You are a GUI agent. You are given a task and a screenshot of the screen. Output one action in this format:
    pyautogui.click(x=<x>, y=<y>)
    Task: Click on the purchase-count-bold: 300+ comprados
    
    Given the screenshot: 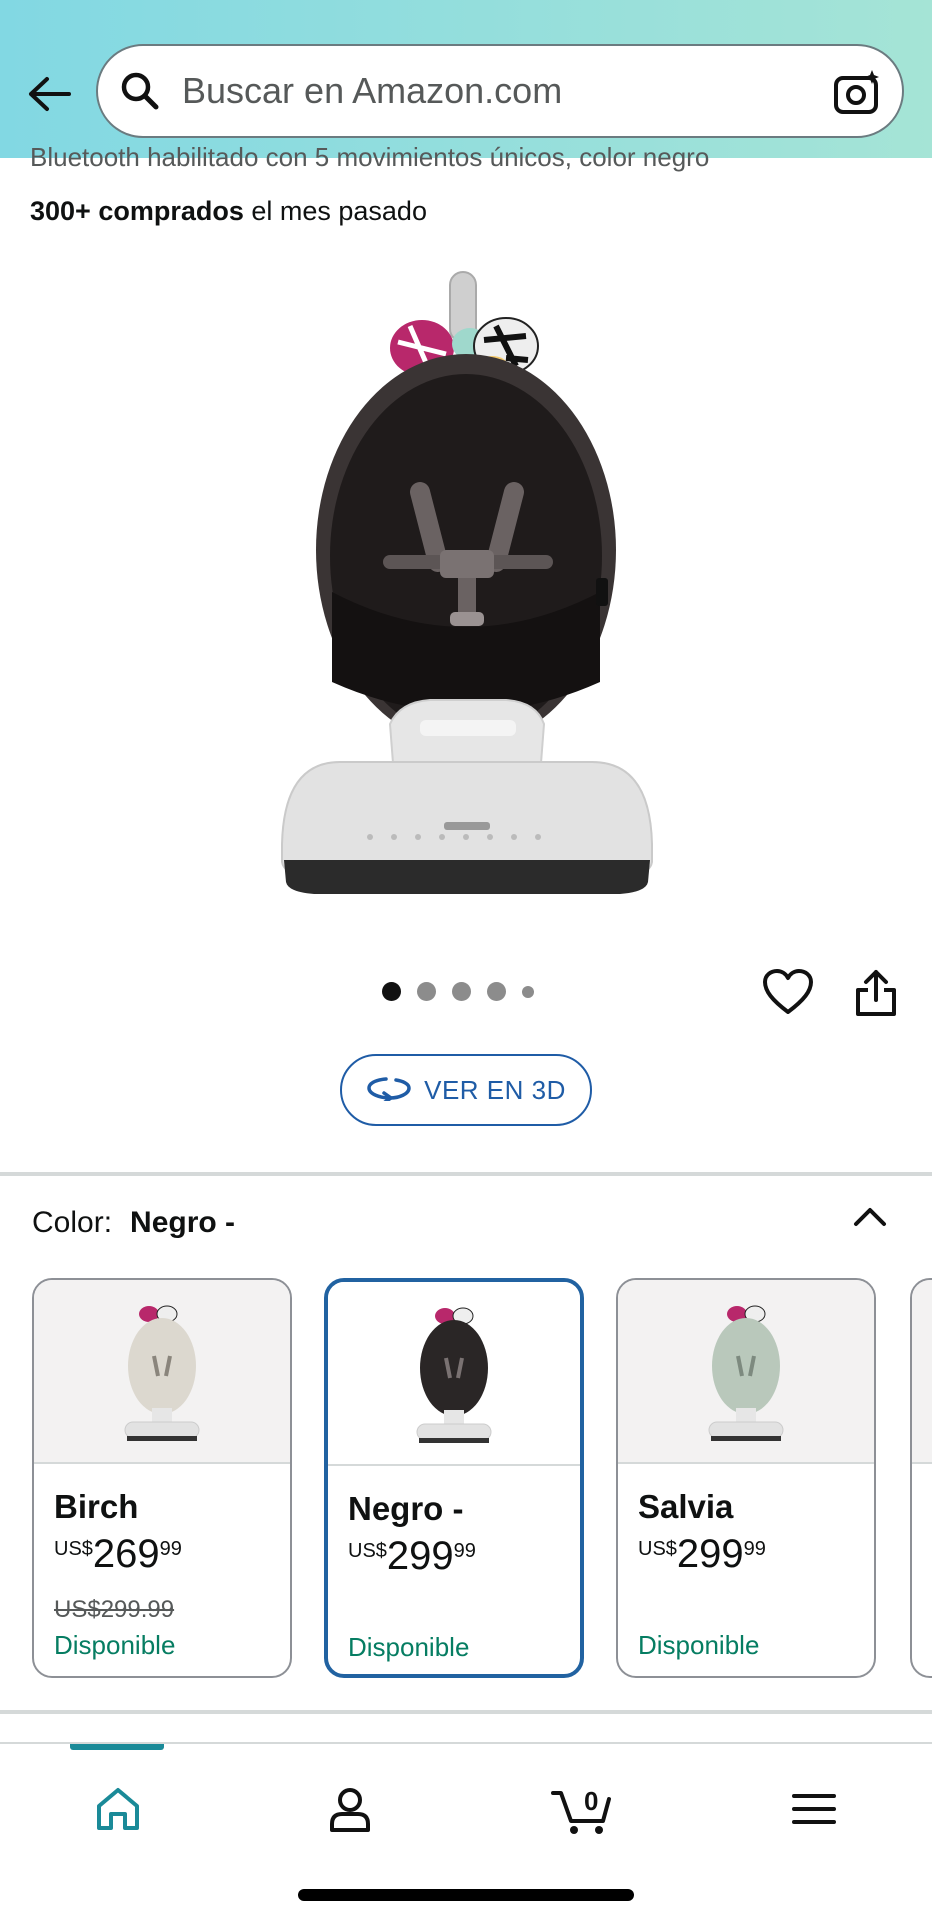 What is the action you would take?
    pyautogui.click(x=137, y=211)
    